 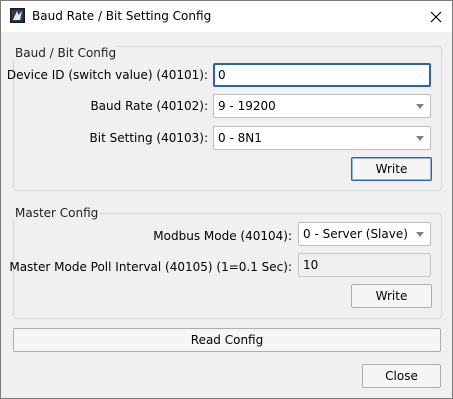 I want to click on modbus-mode-select: 0 - Server (Slave), so click(x=364, y=234).